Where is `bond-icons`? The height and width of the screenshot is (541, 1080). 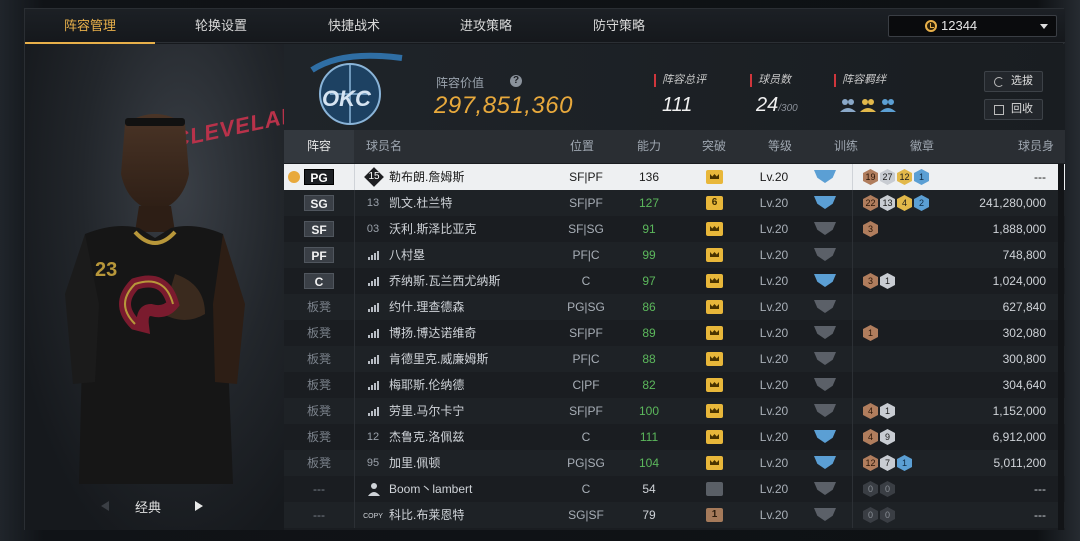
bond-icons is located at coordinates (869, 105).